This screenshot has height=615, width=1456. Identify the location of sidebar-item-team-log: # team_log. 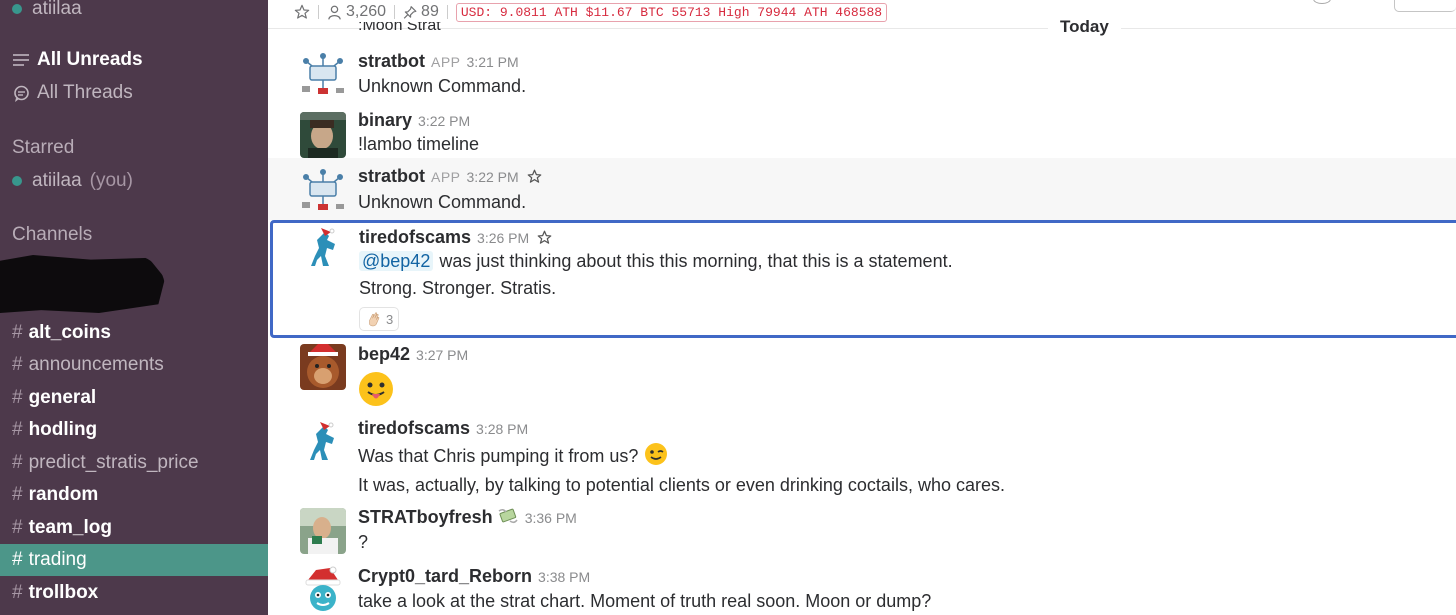
(62, 528).